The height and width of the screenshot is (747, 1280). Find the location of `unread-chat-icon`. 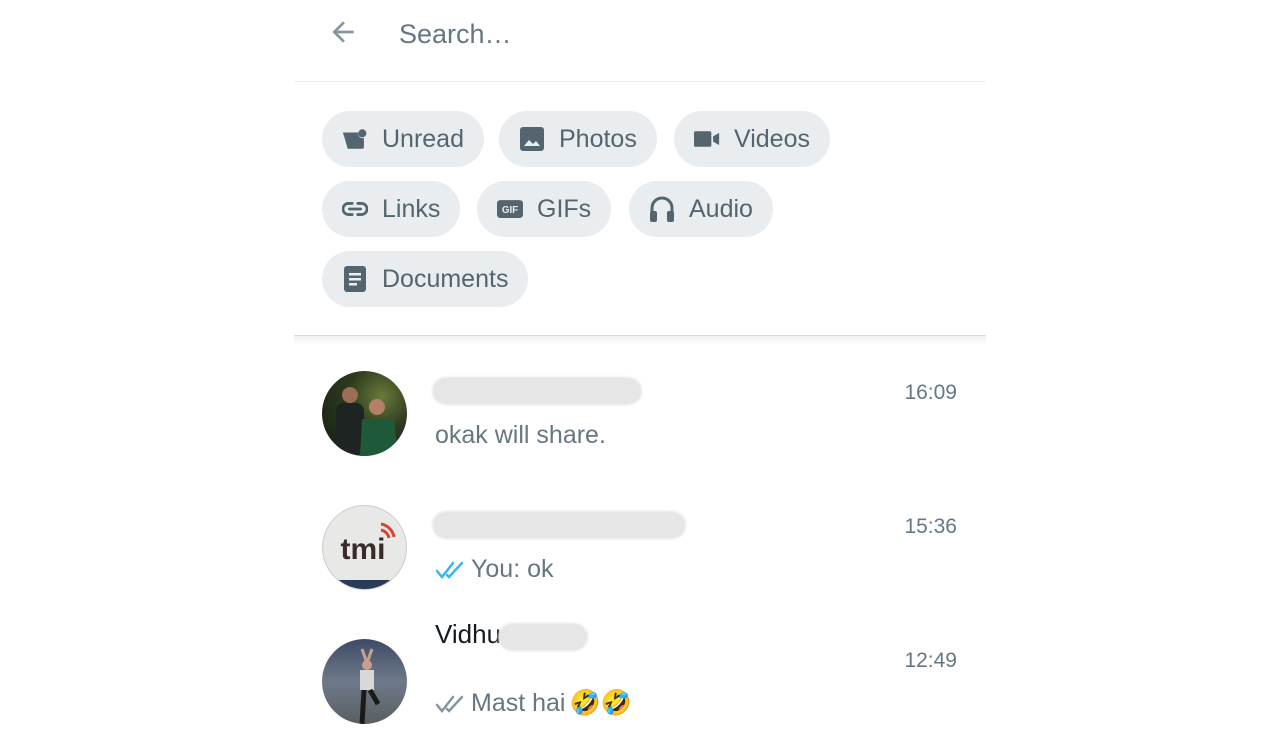

unread-chat-icon is located at coordinates (355, 139).